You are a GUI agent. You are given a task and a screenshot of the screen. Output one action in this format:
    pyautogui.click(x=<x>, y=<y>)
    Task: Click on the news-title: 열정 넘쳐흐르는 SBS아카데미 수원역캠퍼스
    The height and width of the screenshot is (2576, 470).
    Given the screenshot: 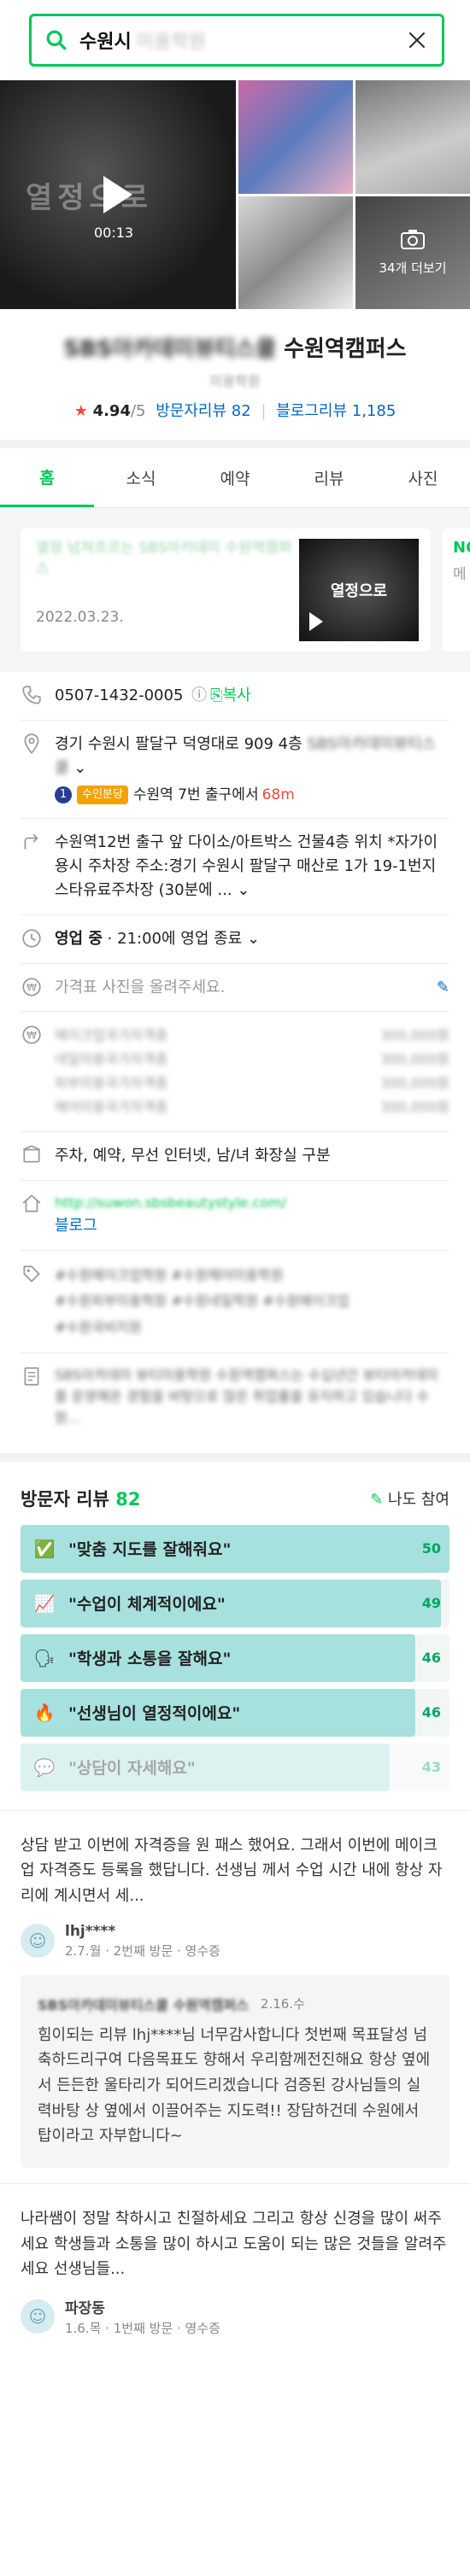 What is the action you would take?
    pyautogui.click(x=164, y=558)
    